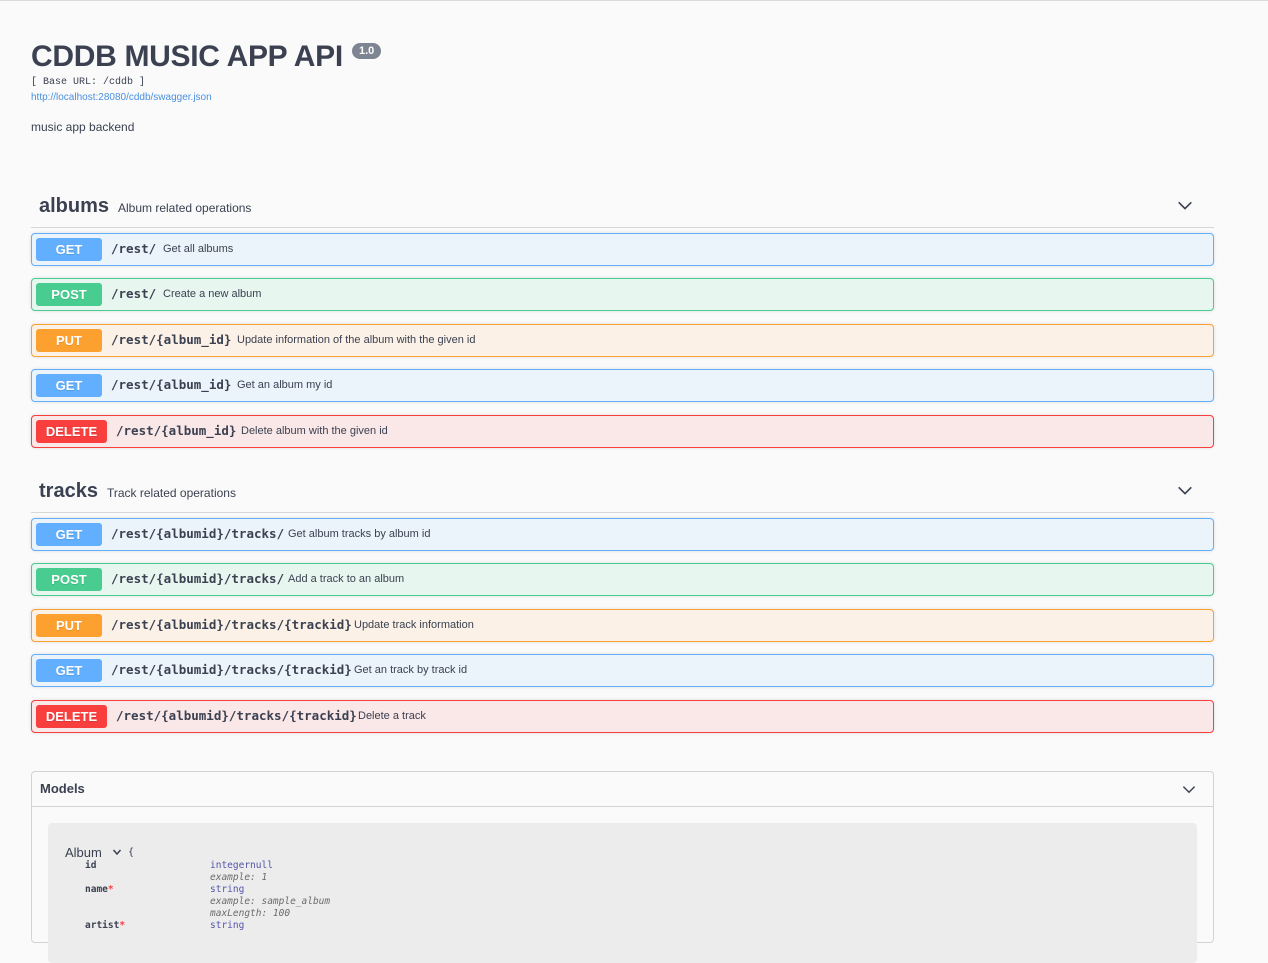 The height and width of the screenshot is (963, 1268). I want to click on model-property-name: artist*, so click(105, 925).